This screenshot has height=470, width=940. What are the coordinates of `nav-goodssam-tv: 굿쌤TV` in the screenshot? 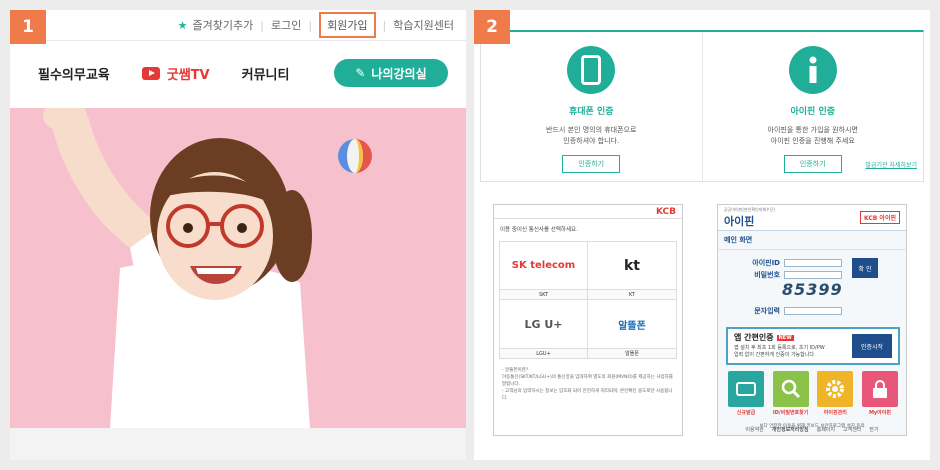 It's located at (175, 73).